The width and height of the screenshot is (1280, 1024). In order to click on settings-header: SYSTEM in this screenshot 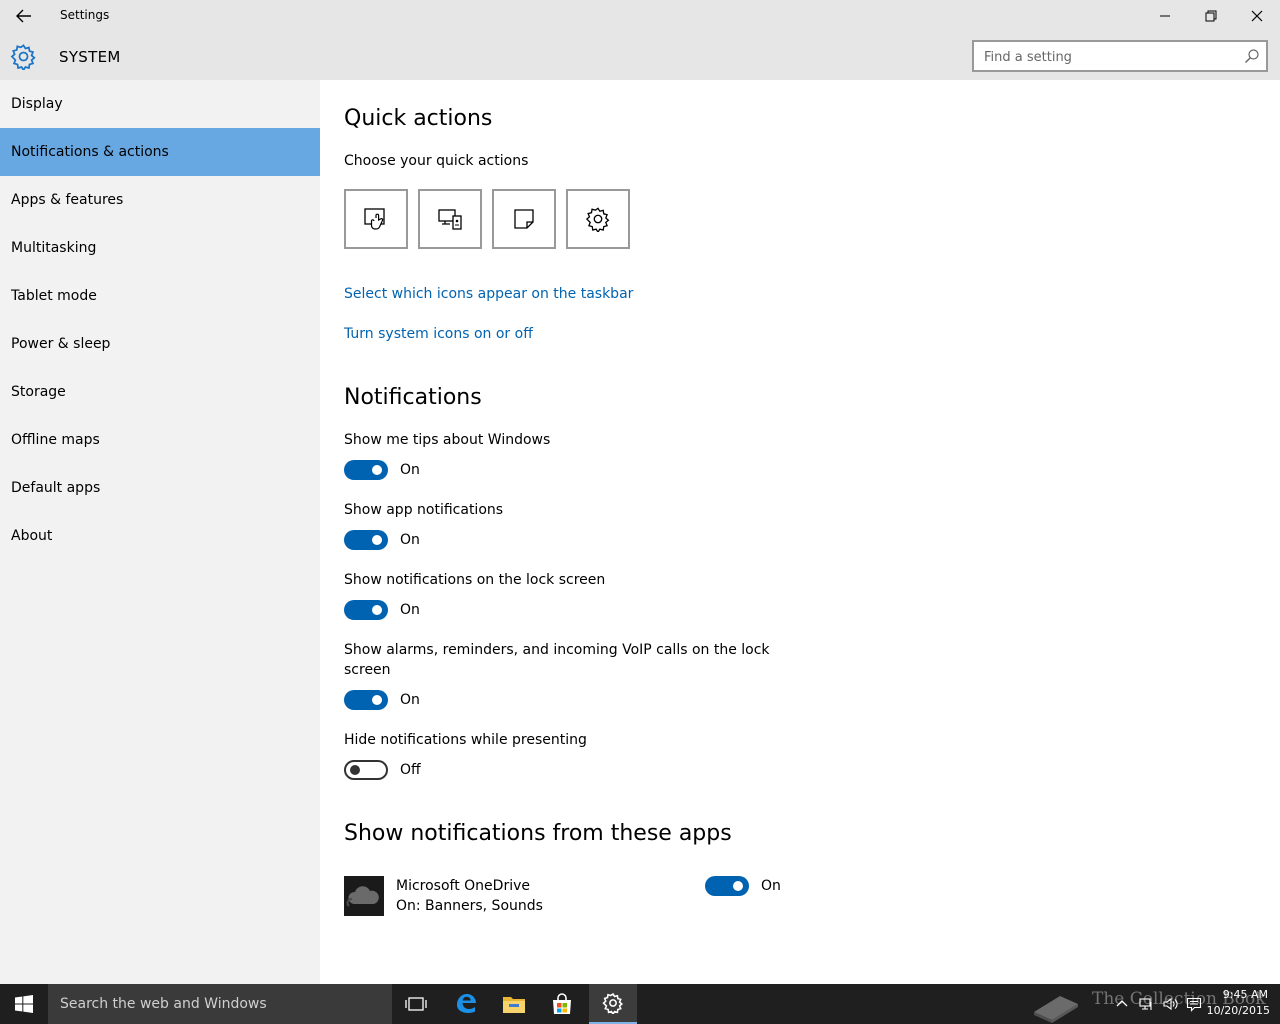, I will do `click(640, 56)`.